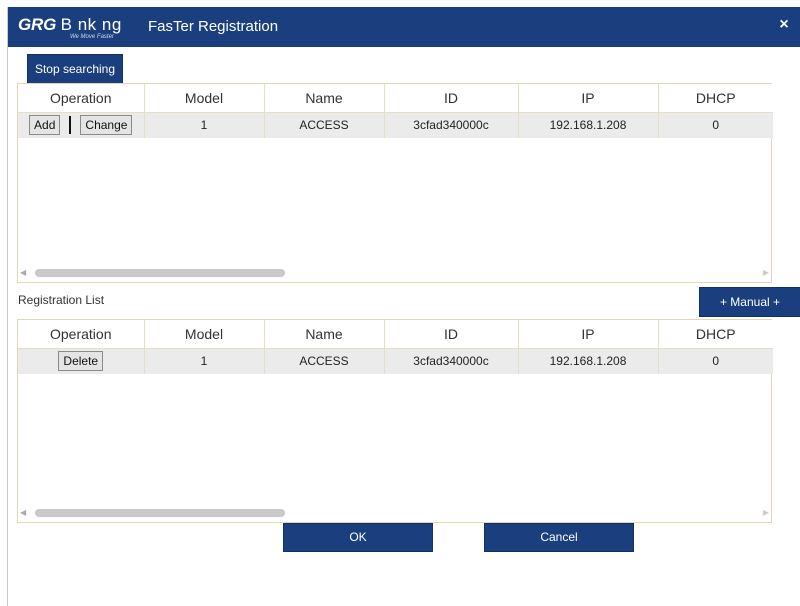 This screenshot has width=800, height=606. I want to click on stop-searching-button: Stop searching, so click(75, 69).